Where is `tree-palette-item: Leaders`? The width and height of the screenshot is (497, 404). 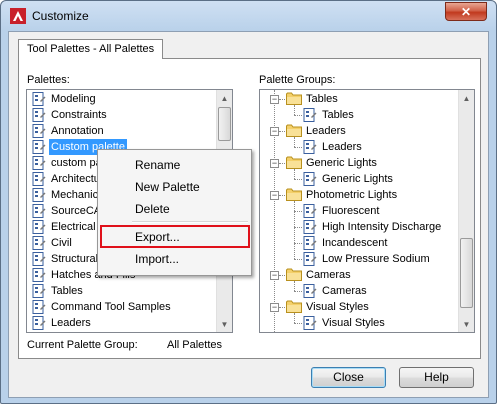
tree-palette-item: Leaders is located at coordinates (358, 147).